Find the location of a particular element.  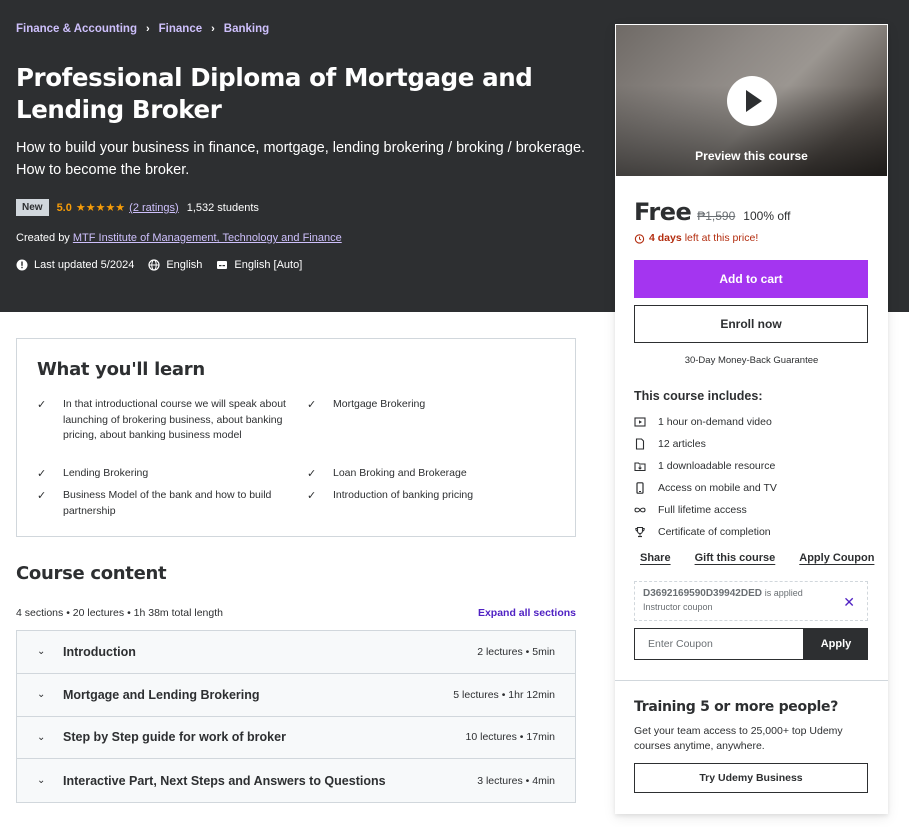

close-icon: ✕ is located at coordinates (849, 602).